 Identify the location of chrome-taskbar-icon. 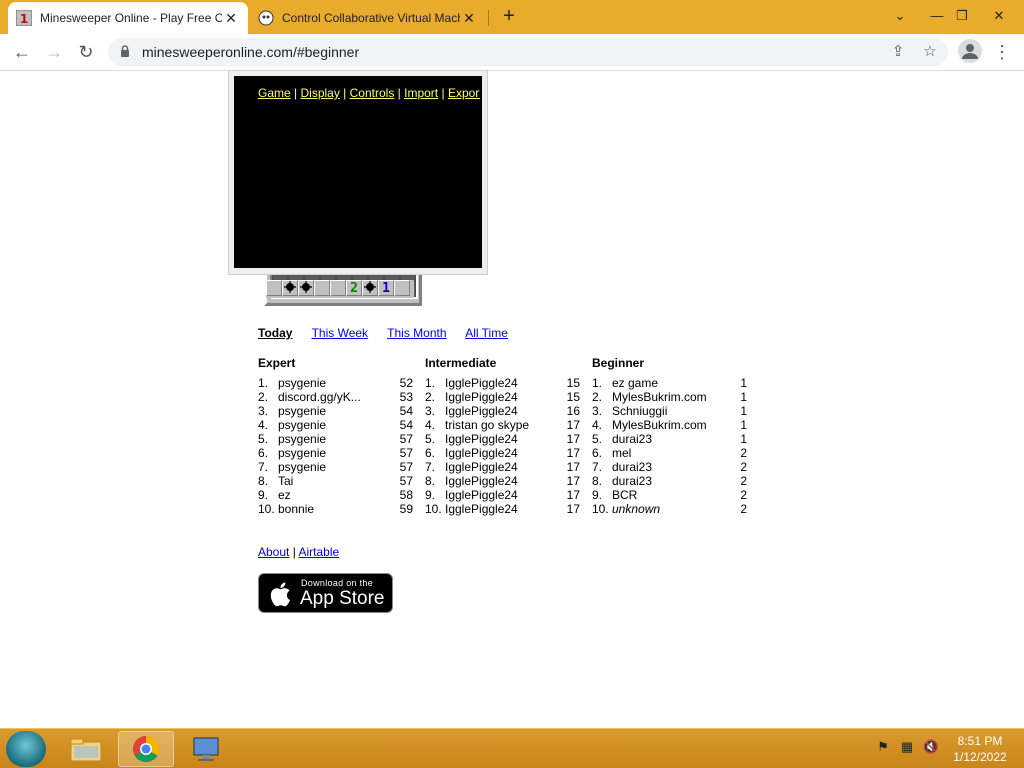
(146, 749).